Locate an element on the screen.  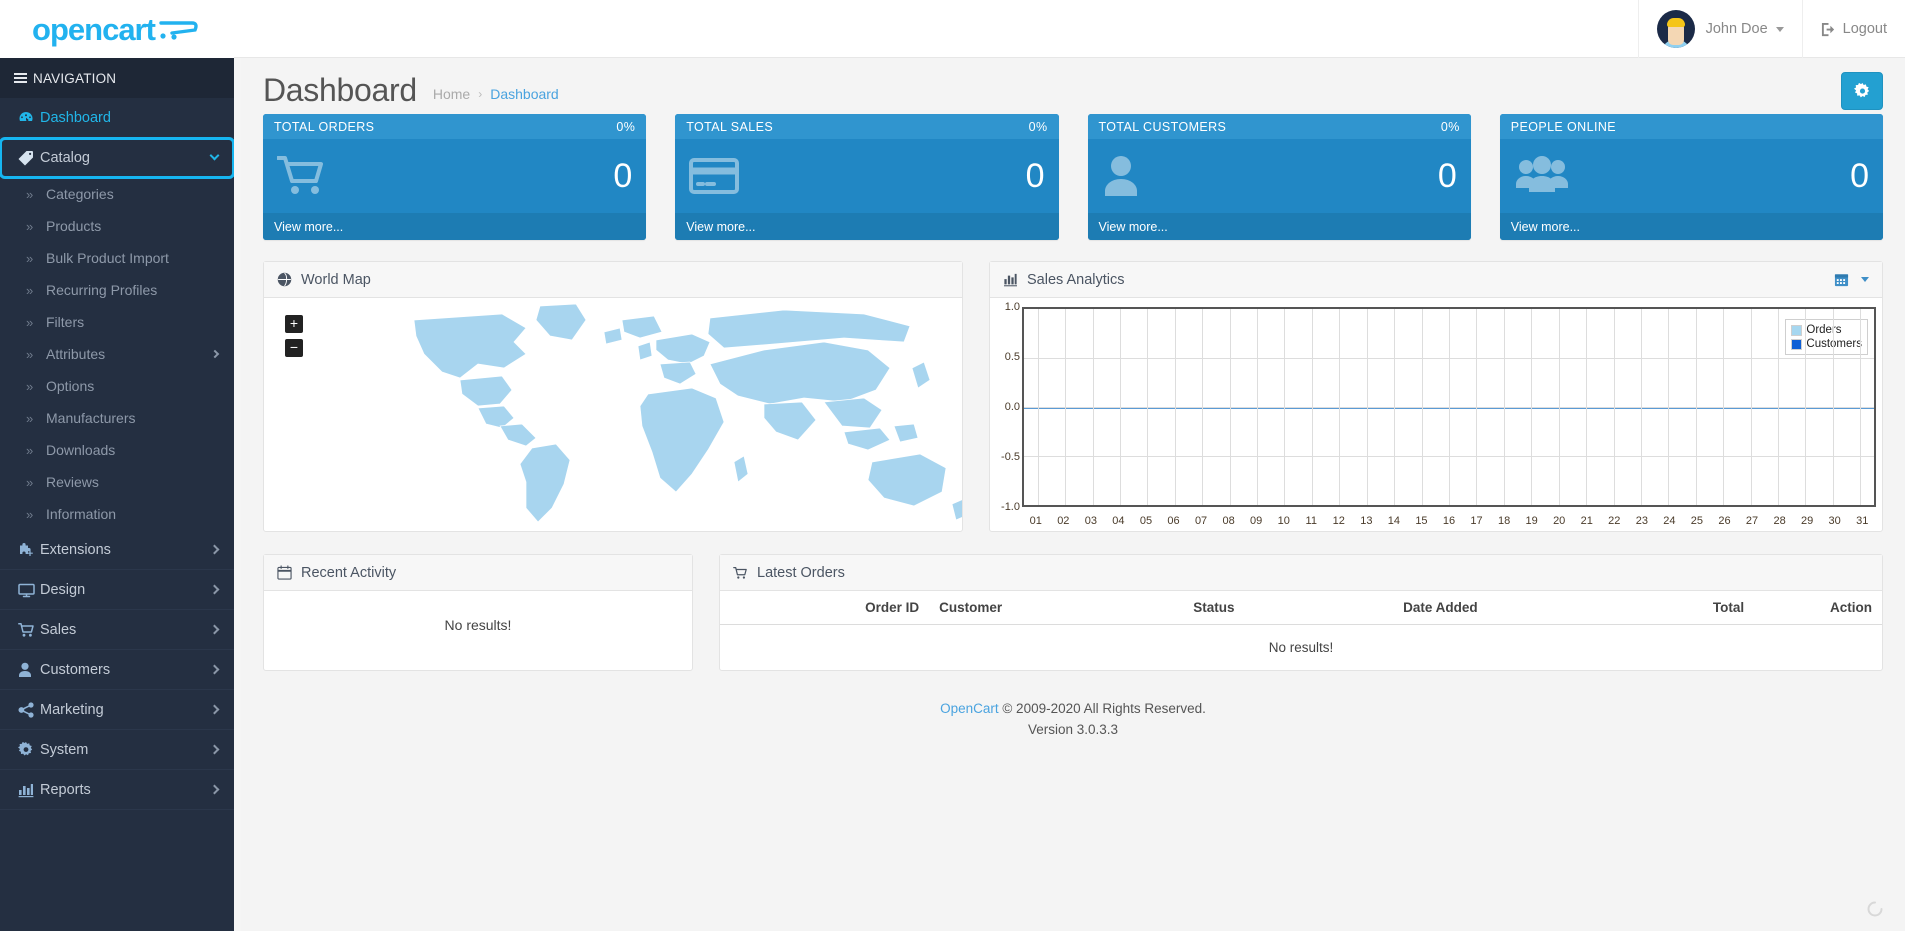
legend-label: Customers is located at coordinates (1834, 344).